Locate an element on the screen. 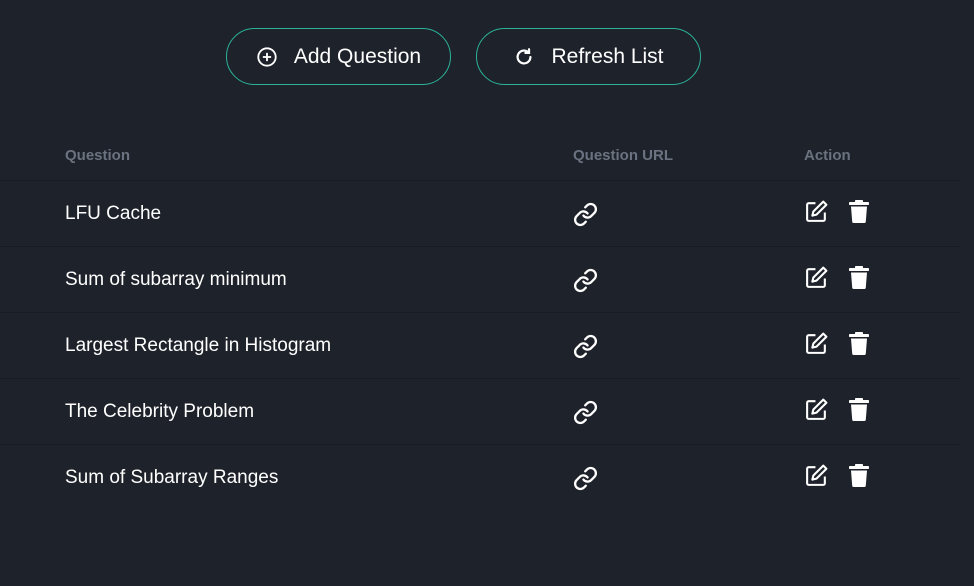  table-row: Largest Rectangle in Histogram is located at coordinates (480, 346).